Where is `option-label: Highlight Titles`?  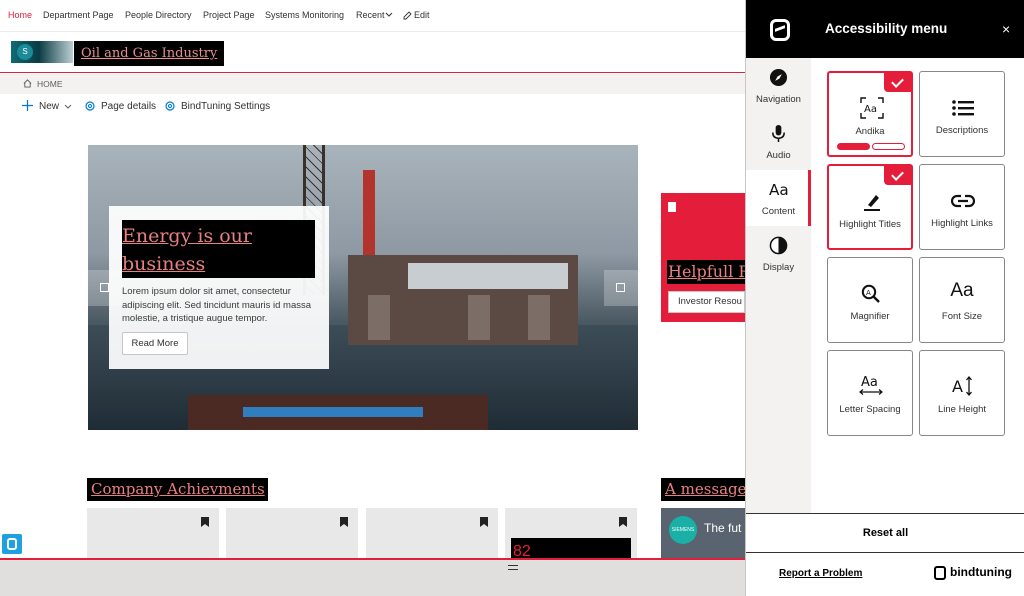 option-label: Highlight Titles is located at coordinates (870, 224).